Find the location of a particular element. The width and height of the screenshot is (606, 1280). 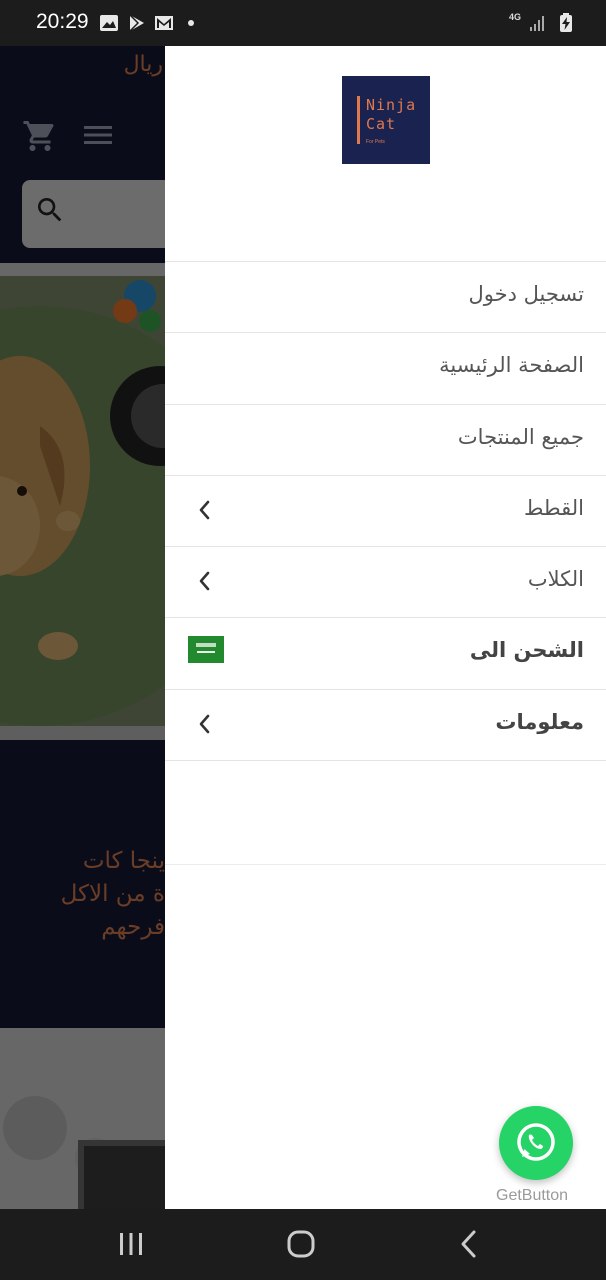

menu-item-label: معلومات is located at coordinates (539, 721).